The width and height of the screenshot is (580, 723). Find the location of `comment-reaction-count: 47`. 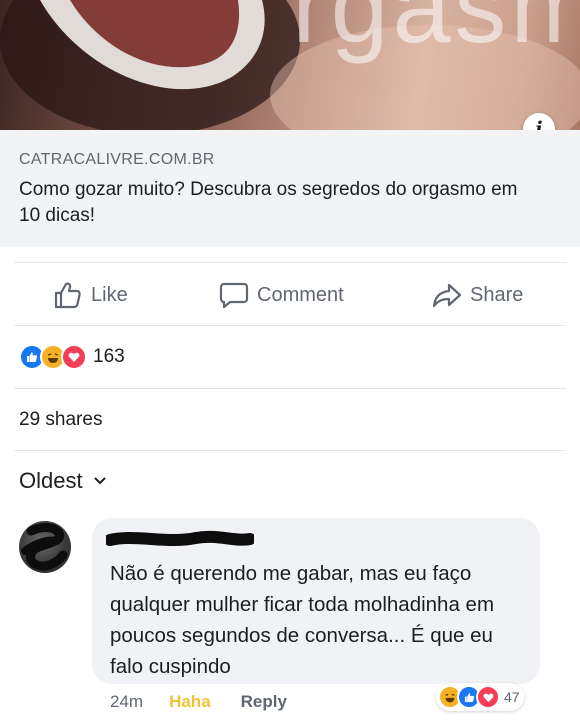

comment-reaction-count: 47 is located at coordinates (512, 697).